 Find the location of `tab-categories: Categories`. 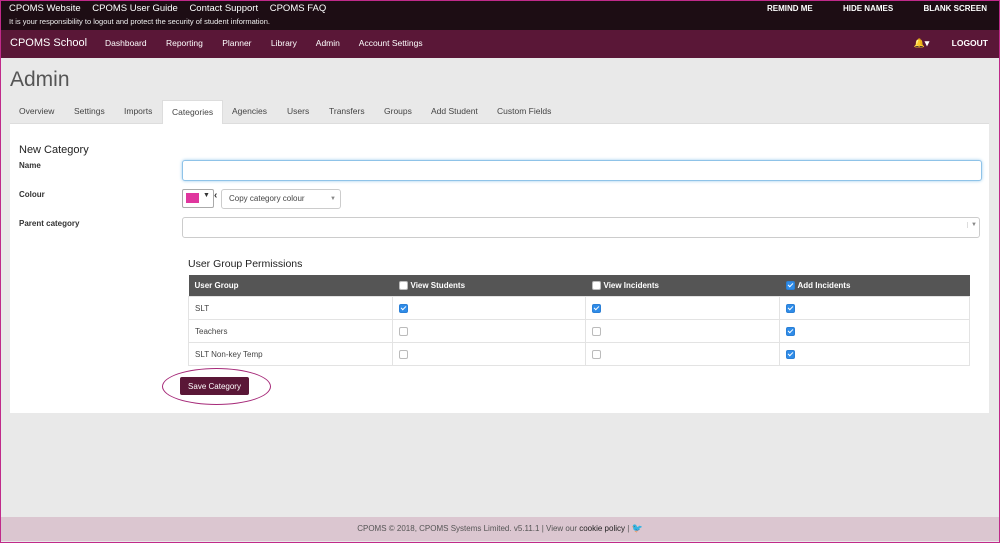

tab-categories: Categories is located at coordinates (193, 112).